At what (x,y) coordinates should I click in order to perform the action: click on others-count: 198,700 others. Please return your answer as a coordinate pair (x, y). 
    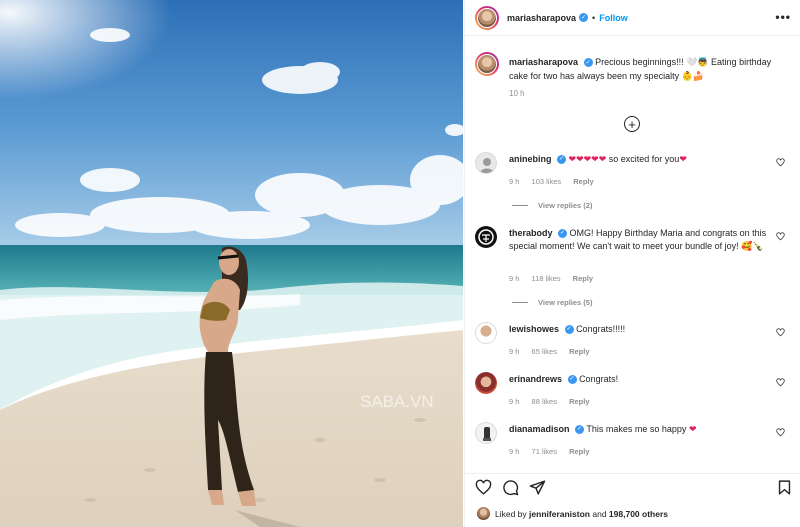
    Looking at the image, I should click on (638, 514).